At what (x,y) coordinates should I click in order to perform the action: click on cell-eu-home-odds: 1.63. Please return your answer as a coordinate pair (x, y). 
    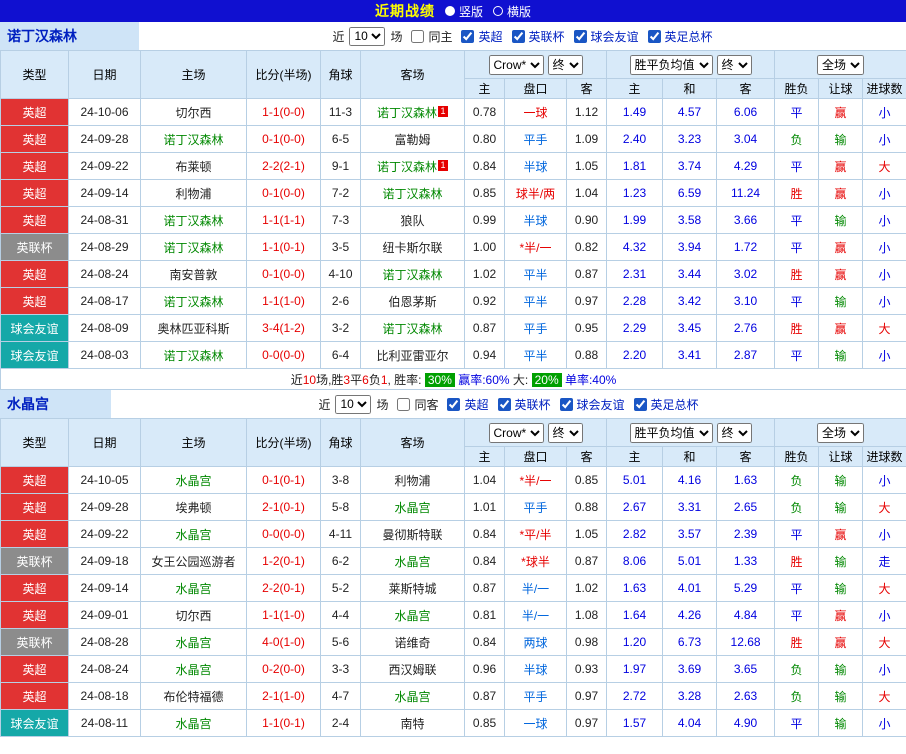
    Looking at the image, I should click on (635, 588).